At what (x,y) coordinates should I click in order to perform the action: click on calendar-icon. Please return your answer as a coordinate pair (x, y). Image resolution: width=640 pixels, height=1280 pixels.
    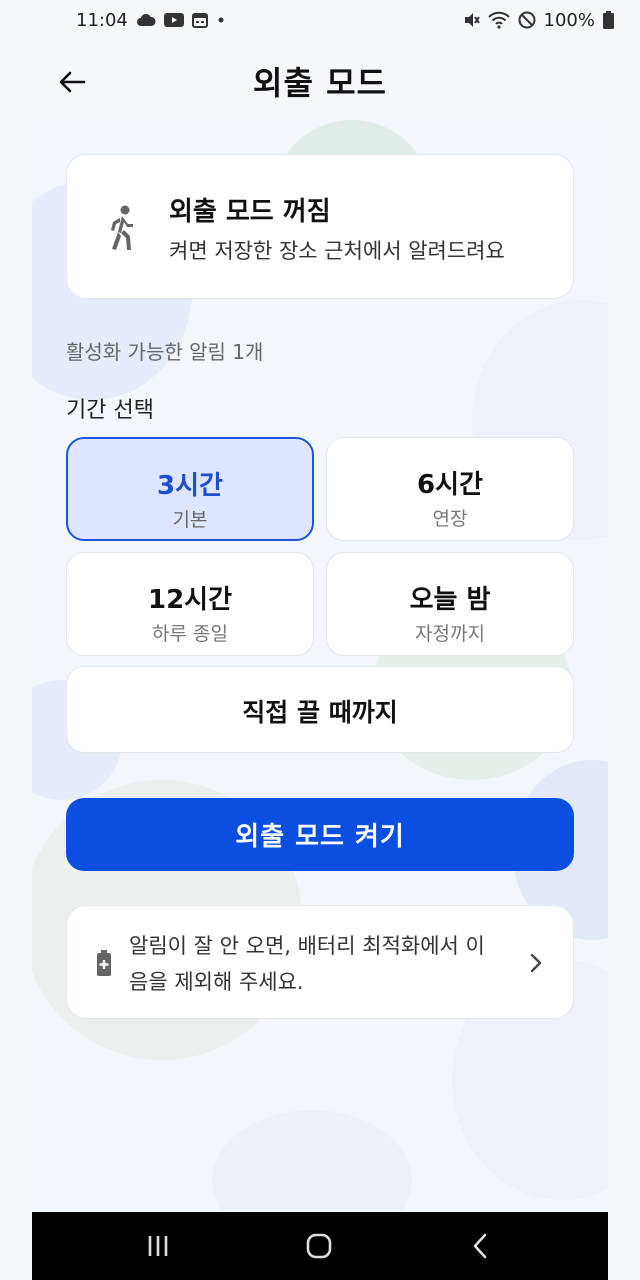
    Looking at the image, I should click on (199, 20).